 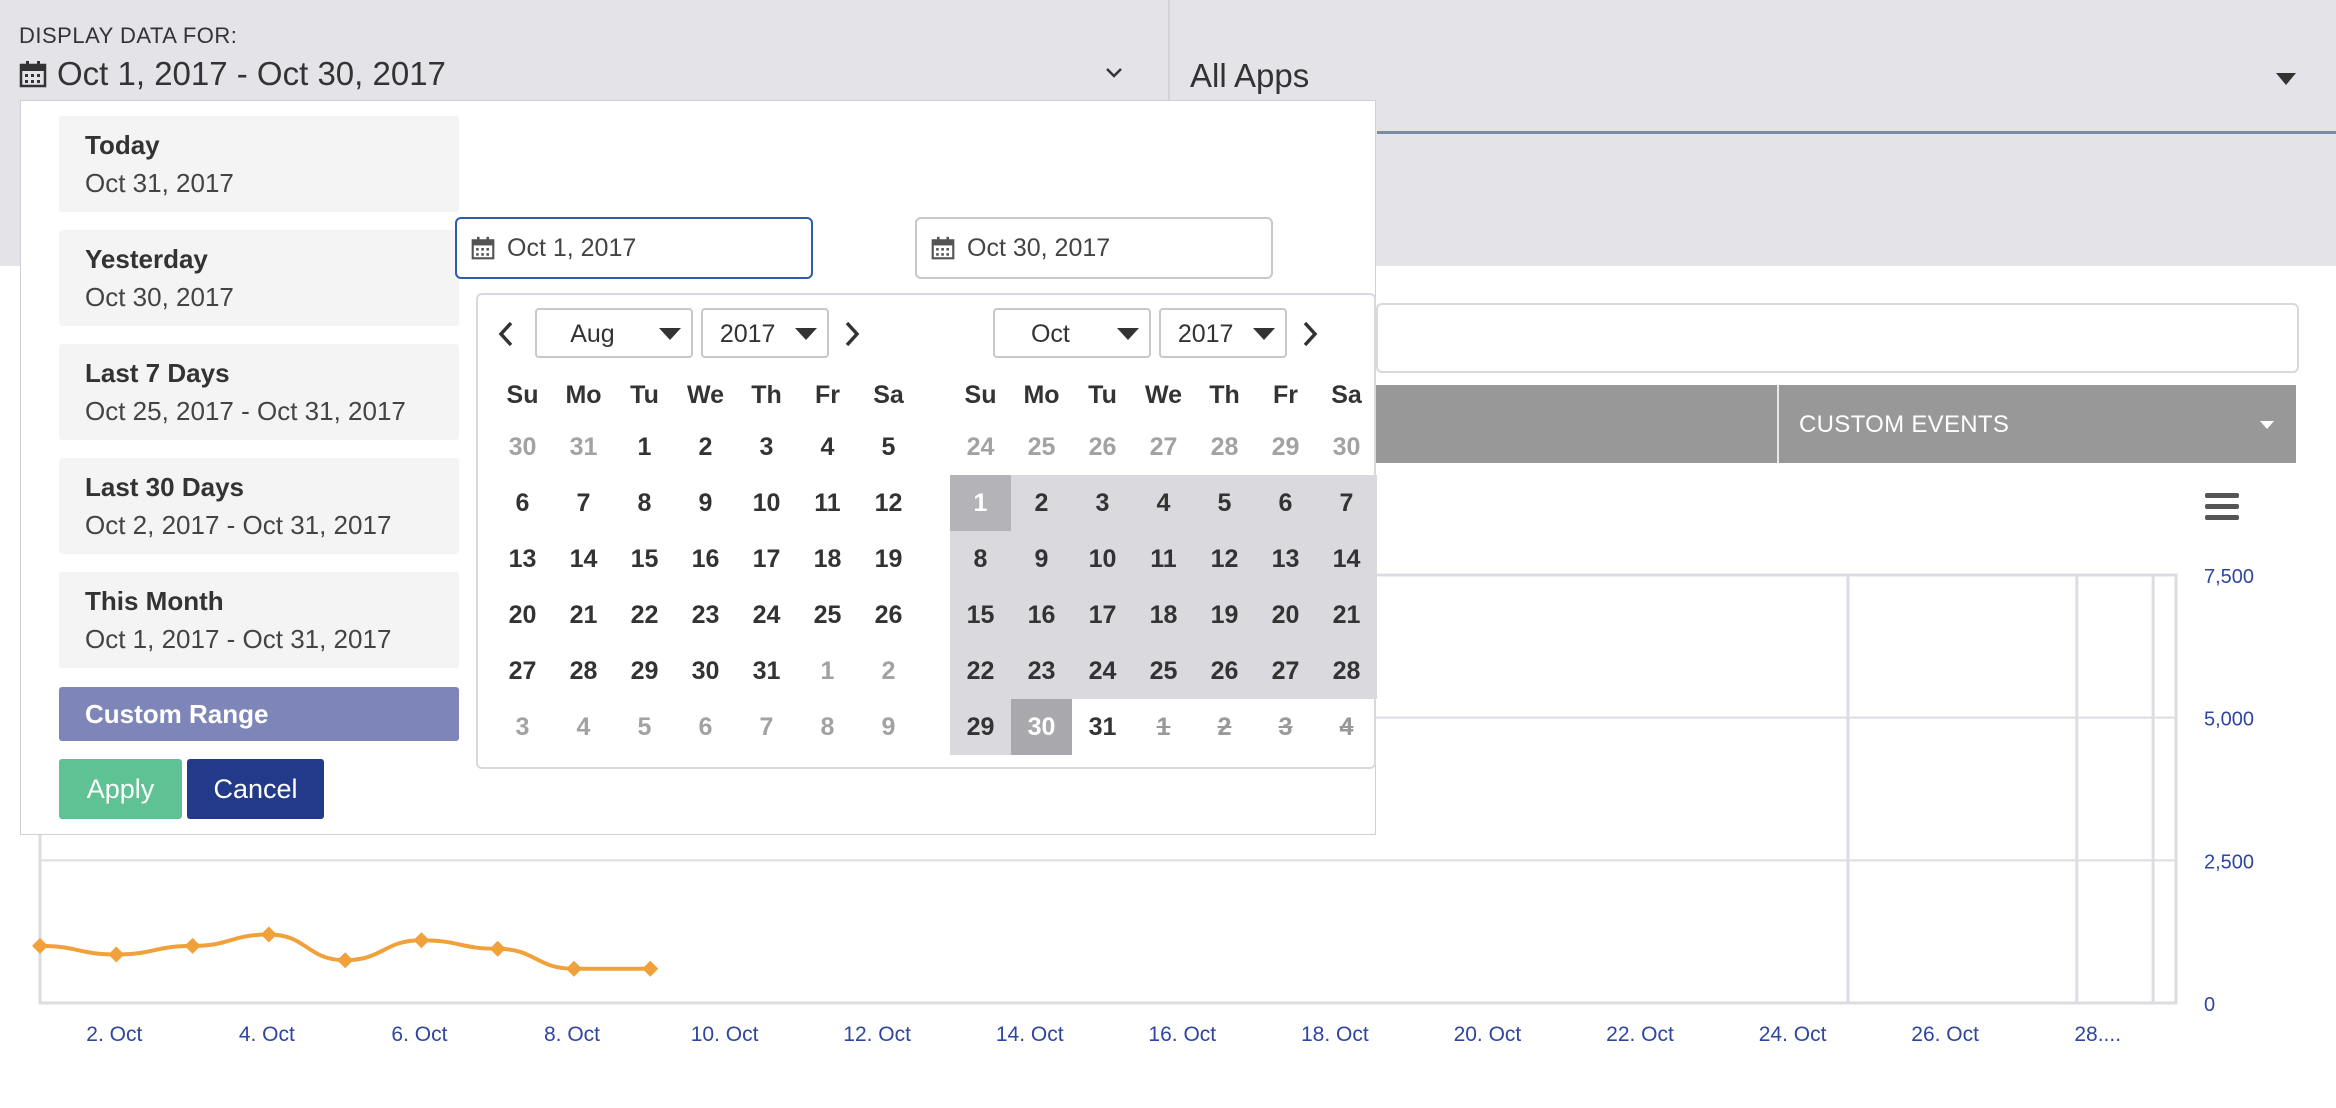 What do you see at coordinates (1041, 615) in the screenshot?
I see `calendar-day: 16` at bounding box center [1041, 615].